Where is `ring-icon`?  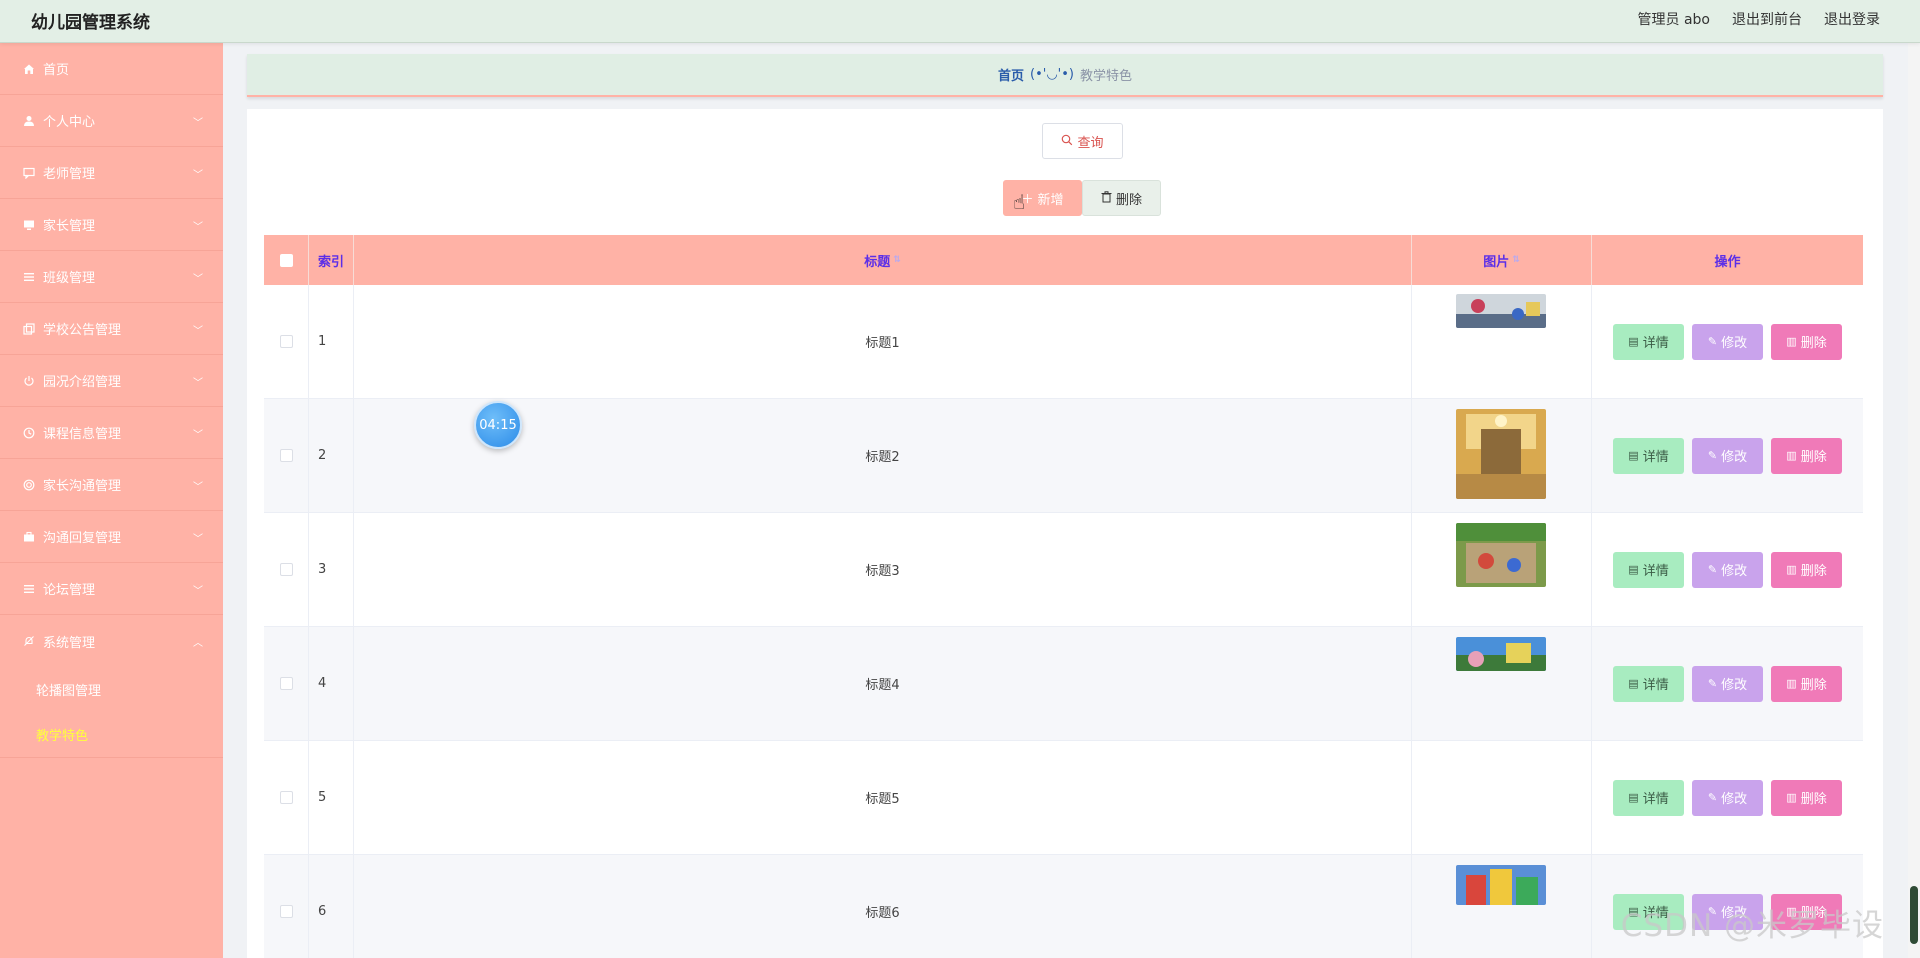 ring-icon is located at coordinates (29, 485).